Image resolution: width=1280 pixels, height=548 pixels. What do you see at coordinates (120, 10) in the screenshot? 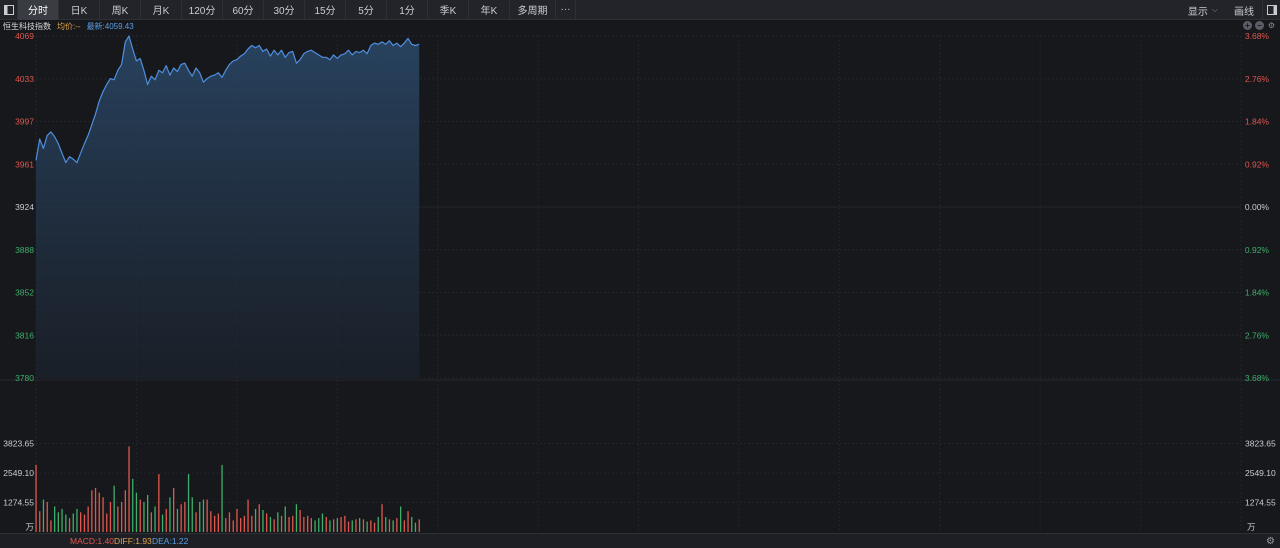
I see `tab-2: 周K` at bounding box center [120, 10].